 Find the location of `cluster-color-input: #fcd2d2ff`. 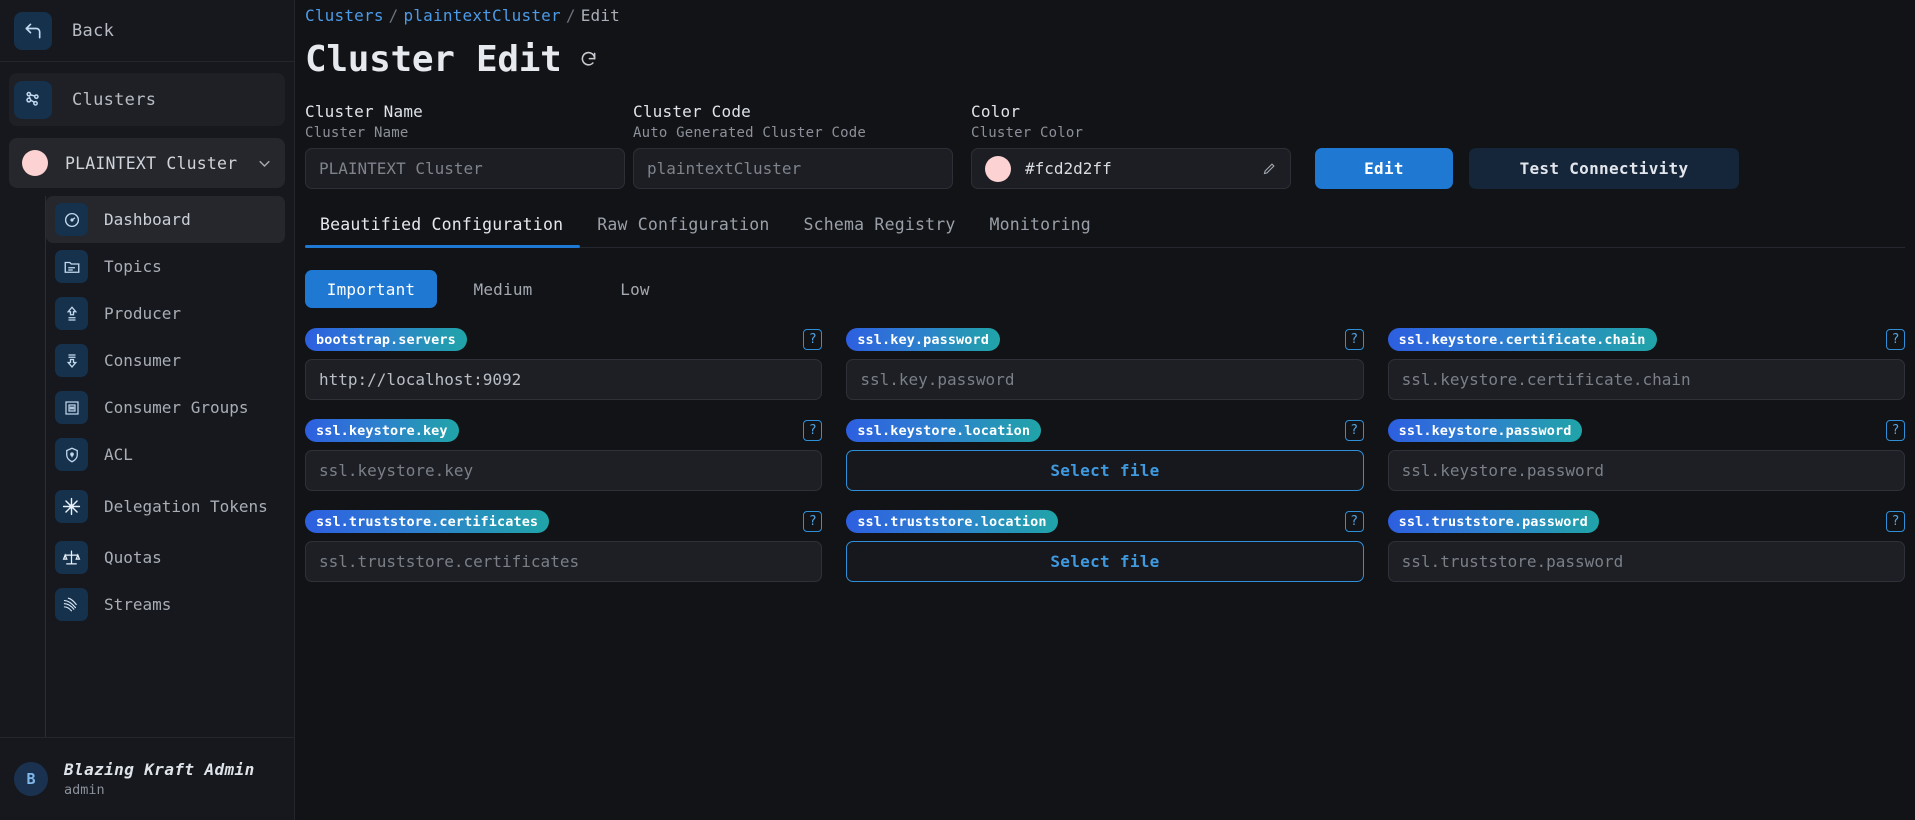

cluster-color-input: #fcd2d2ff is located at coordinates (1131, 168).